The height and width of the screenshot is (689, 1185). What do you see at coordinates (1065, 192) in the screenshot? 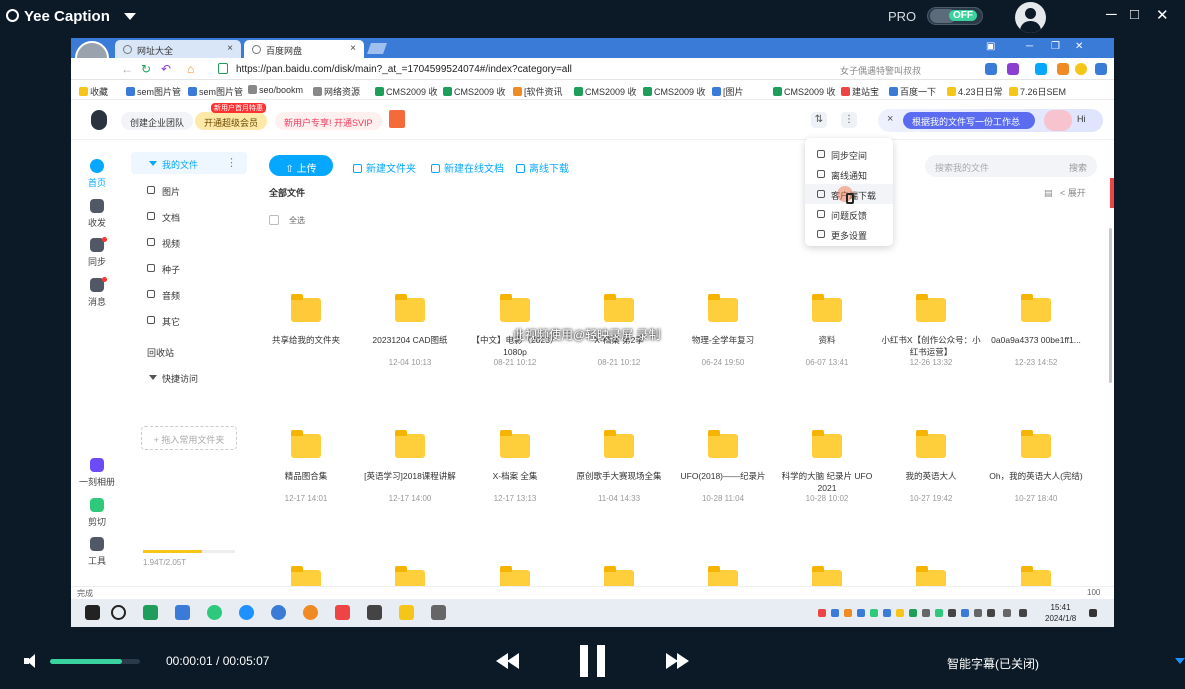
I see `view-toggle: ▤ < 展开` at bounding box center [1065, 192].